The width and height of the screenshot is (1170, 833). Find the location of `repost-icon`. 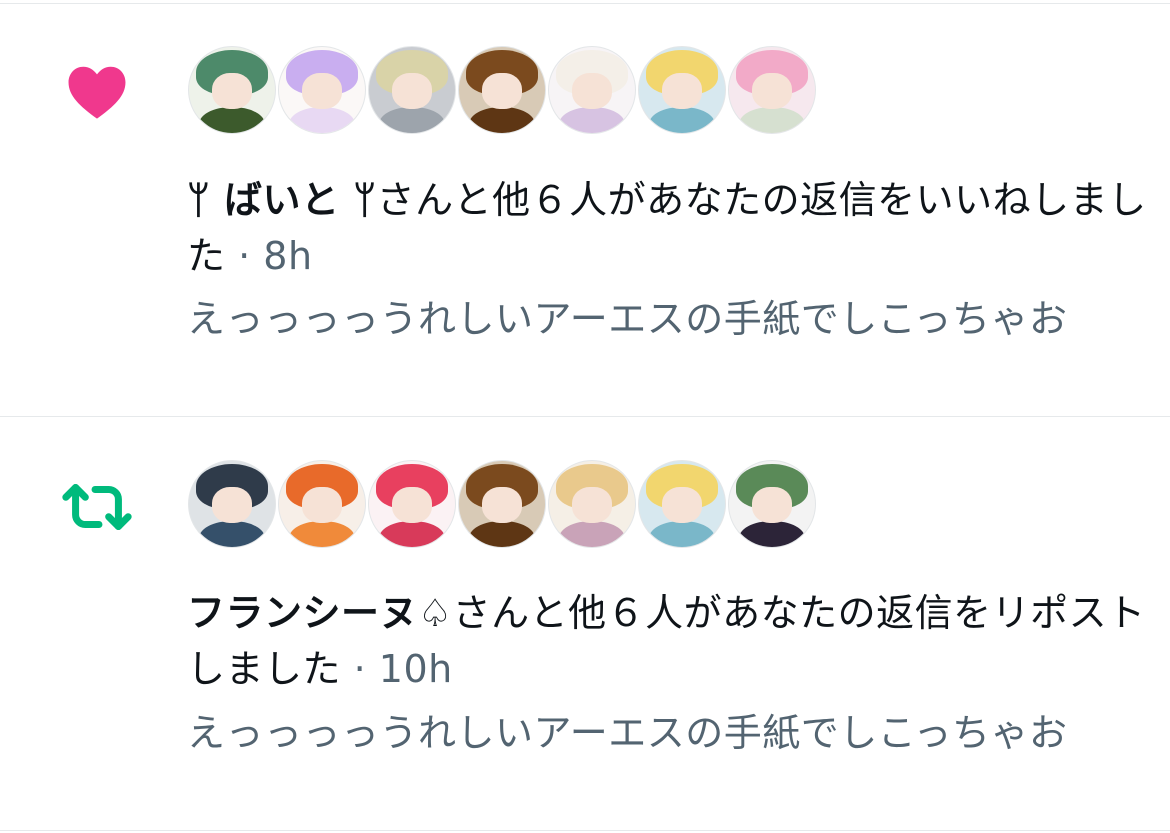

repost-icon is located at coordinates (97, 507).